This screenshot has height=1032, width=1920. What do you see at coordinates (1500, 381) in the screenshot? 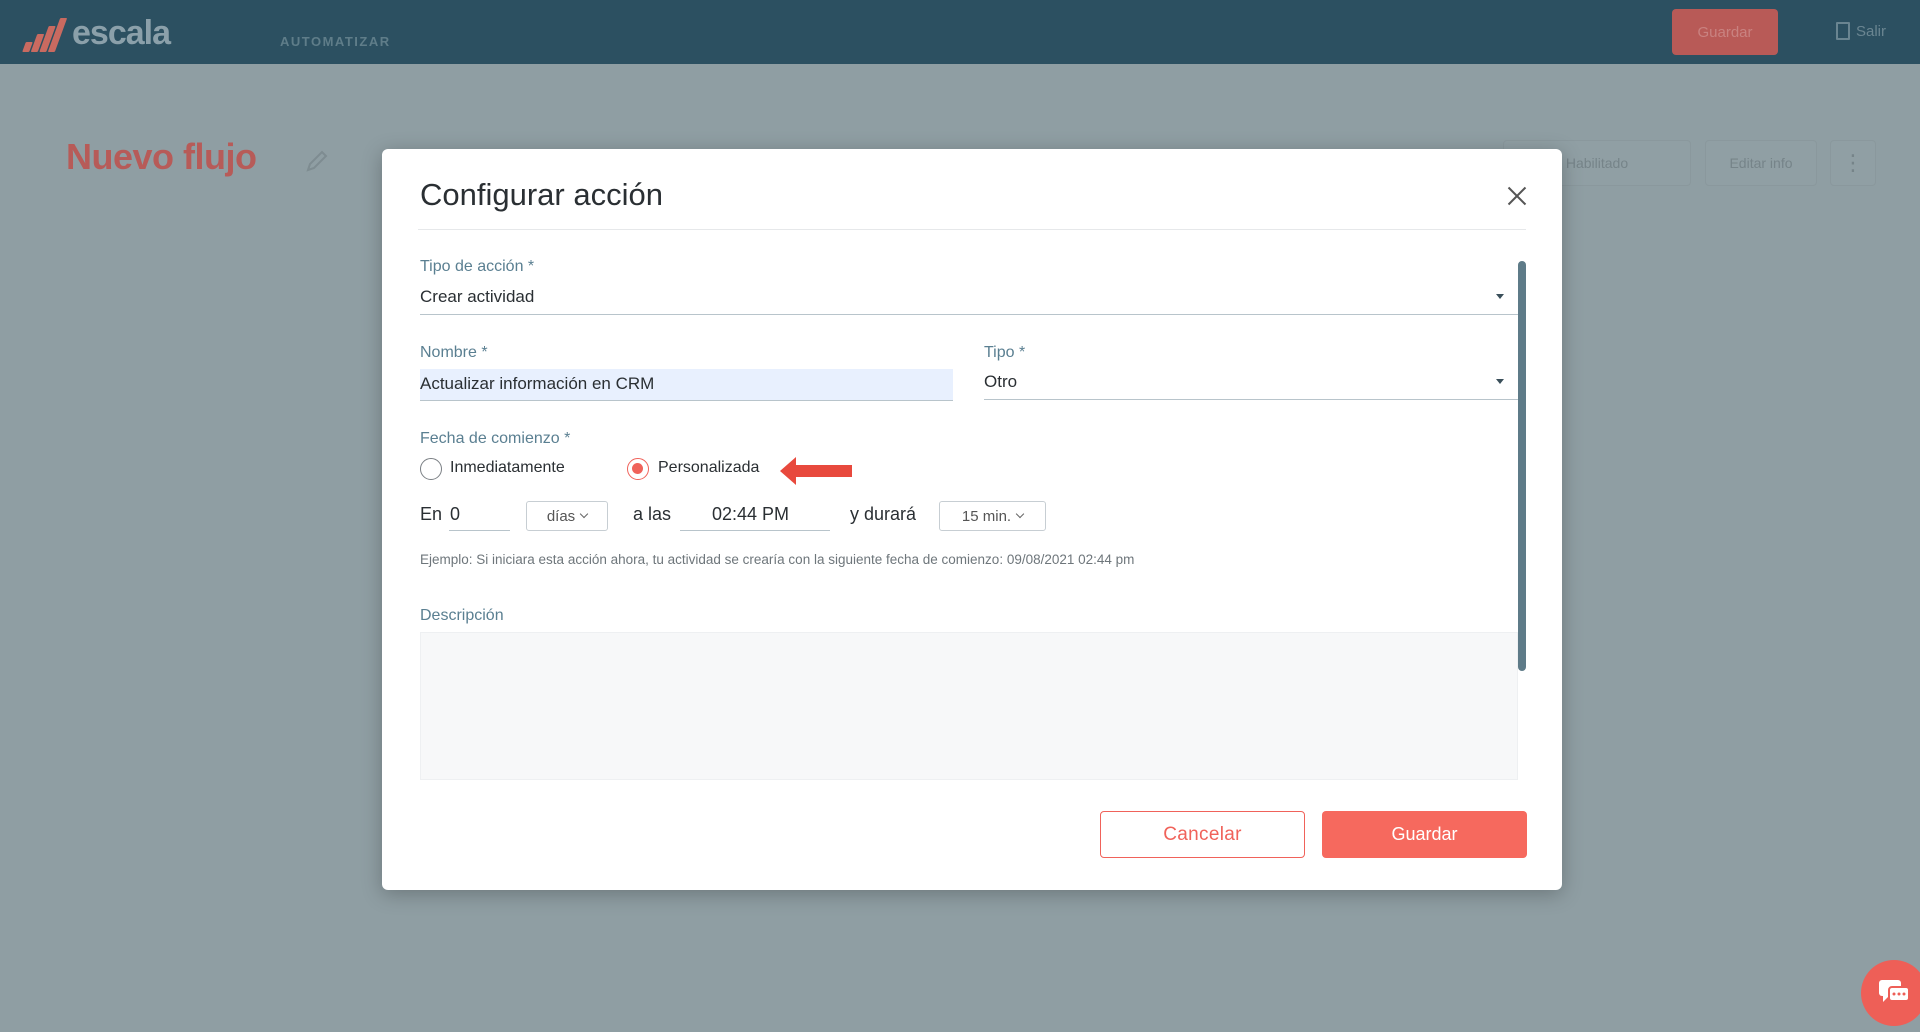
I see `type-caret-icon` at bounding box center [1500, 381].